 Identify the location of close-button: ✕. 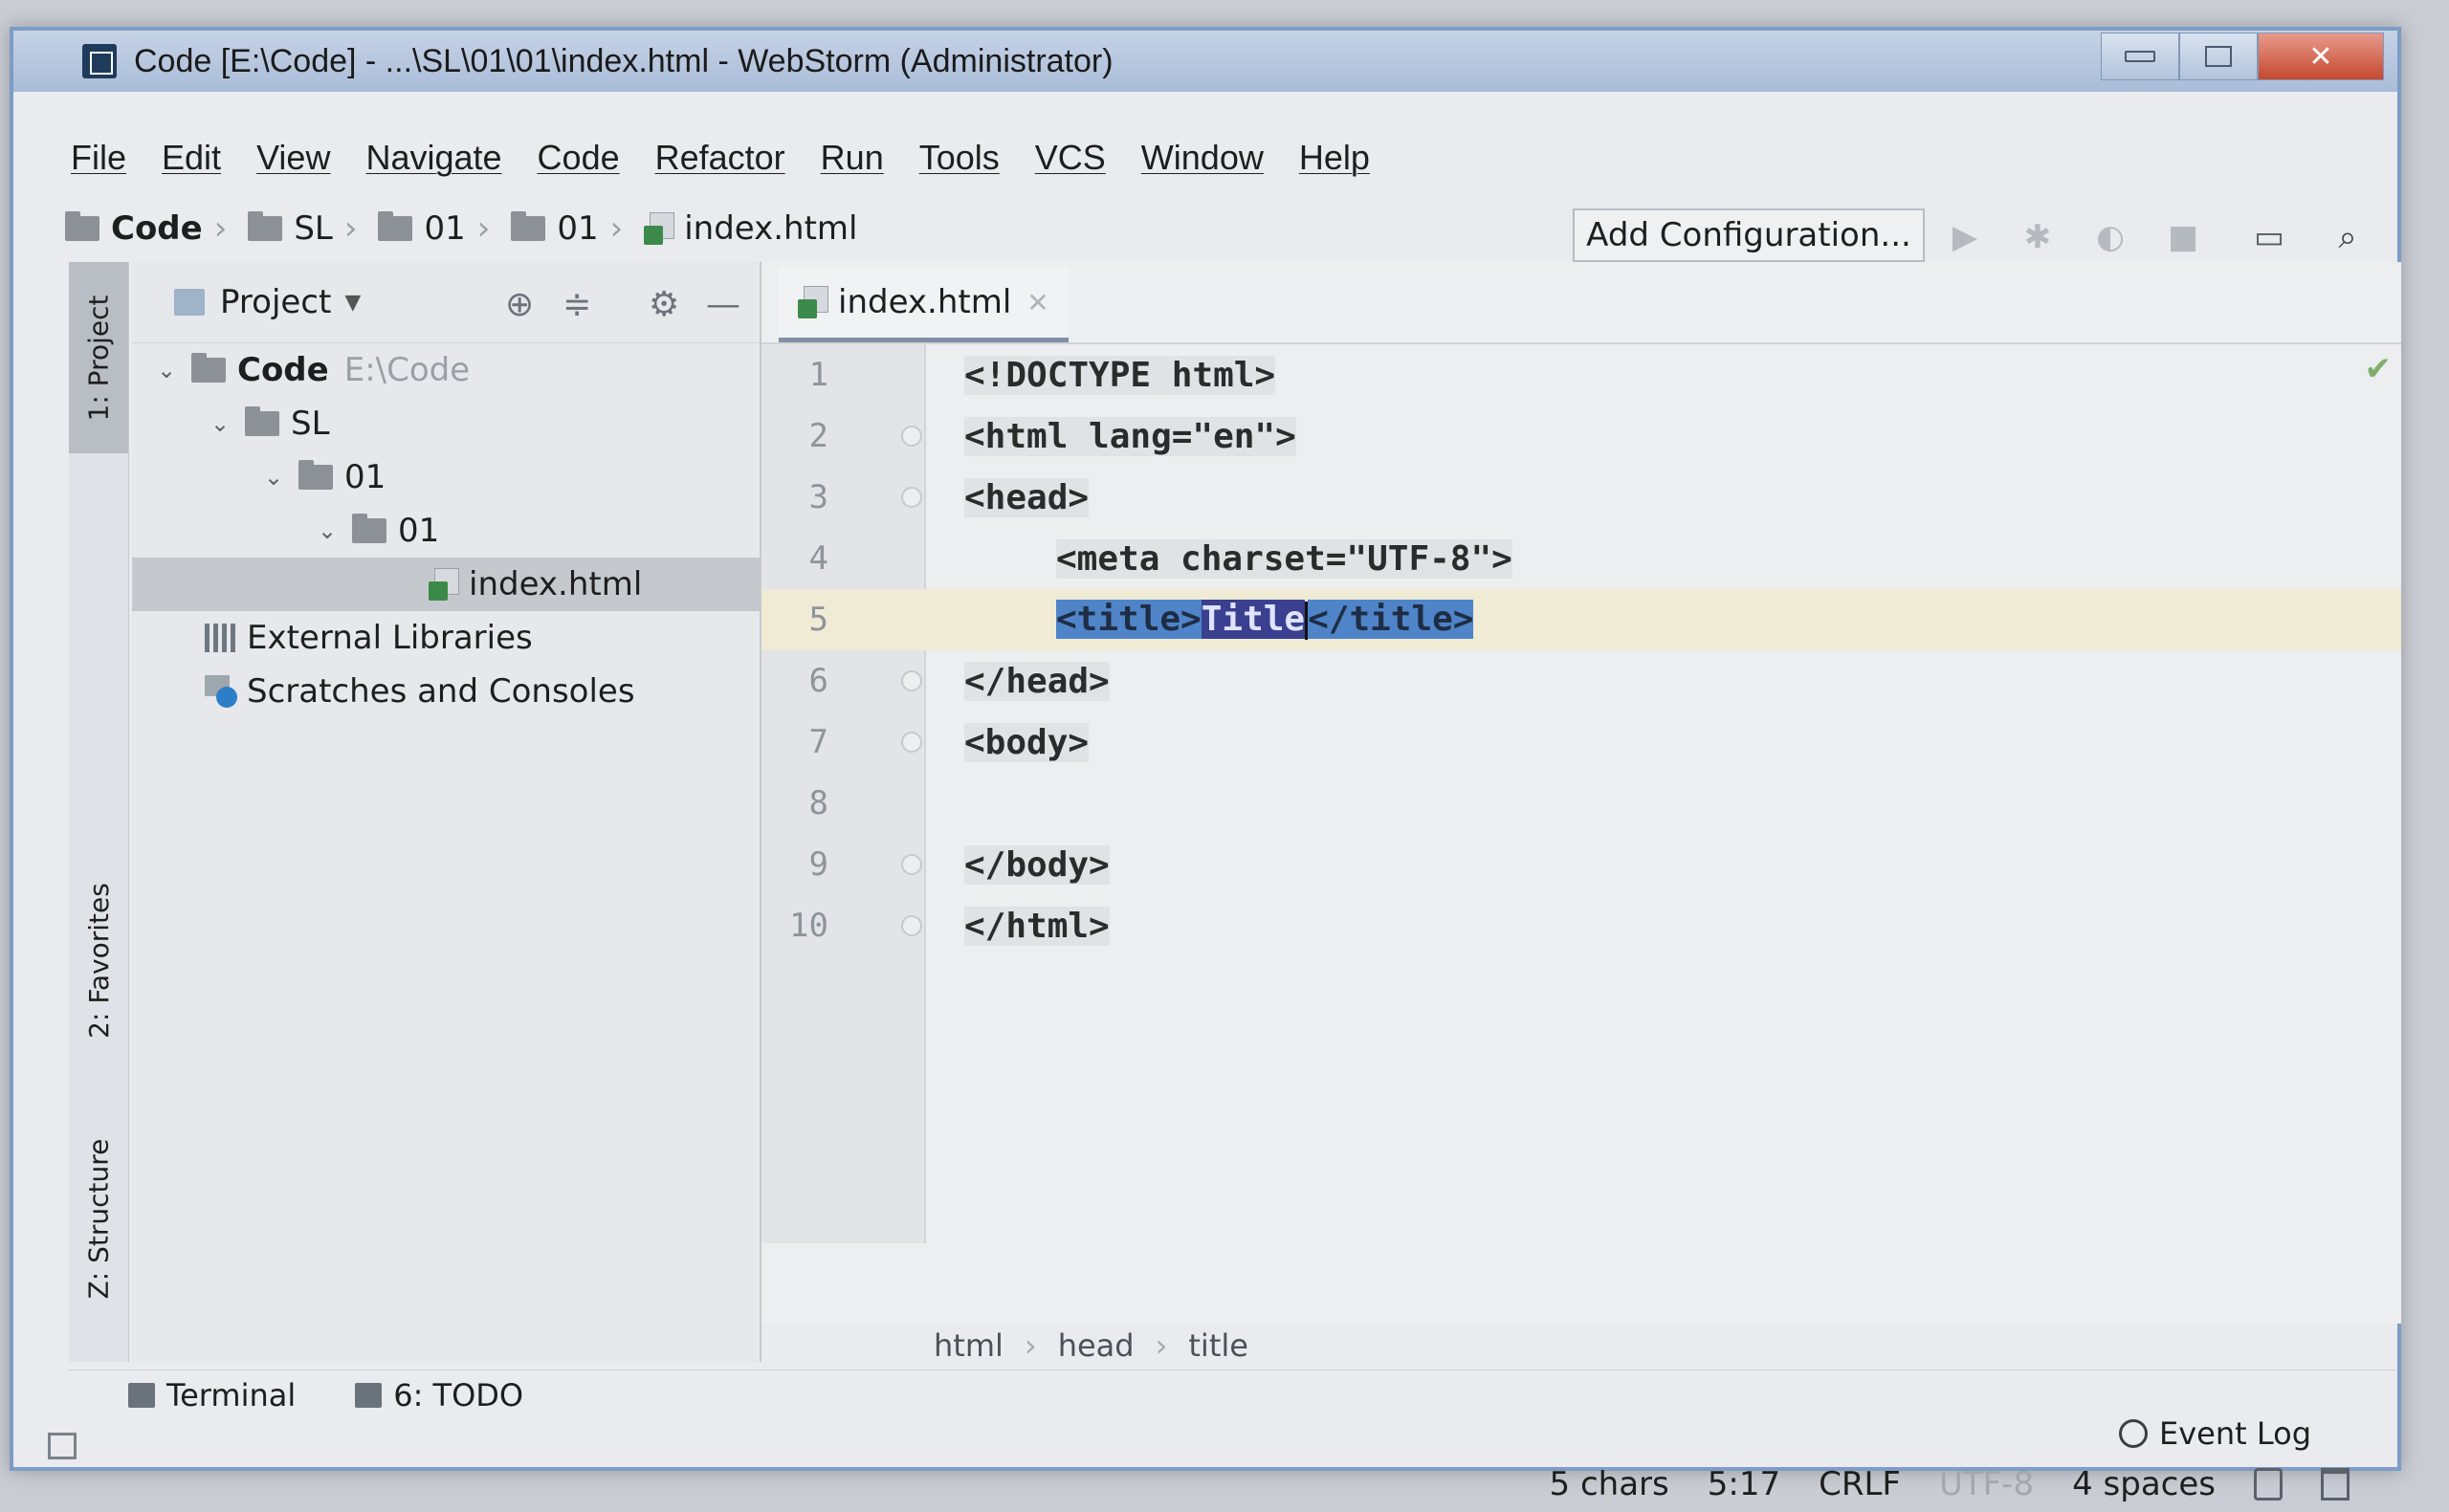
(2321, 56).